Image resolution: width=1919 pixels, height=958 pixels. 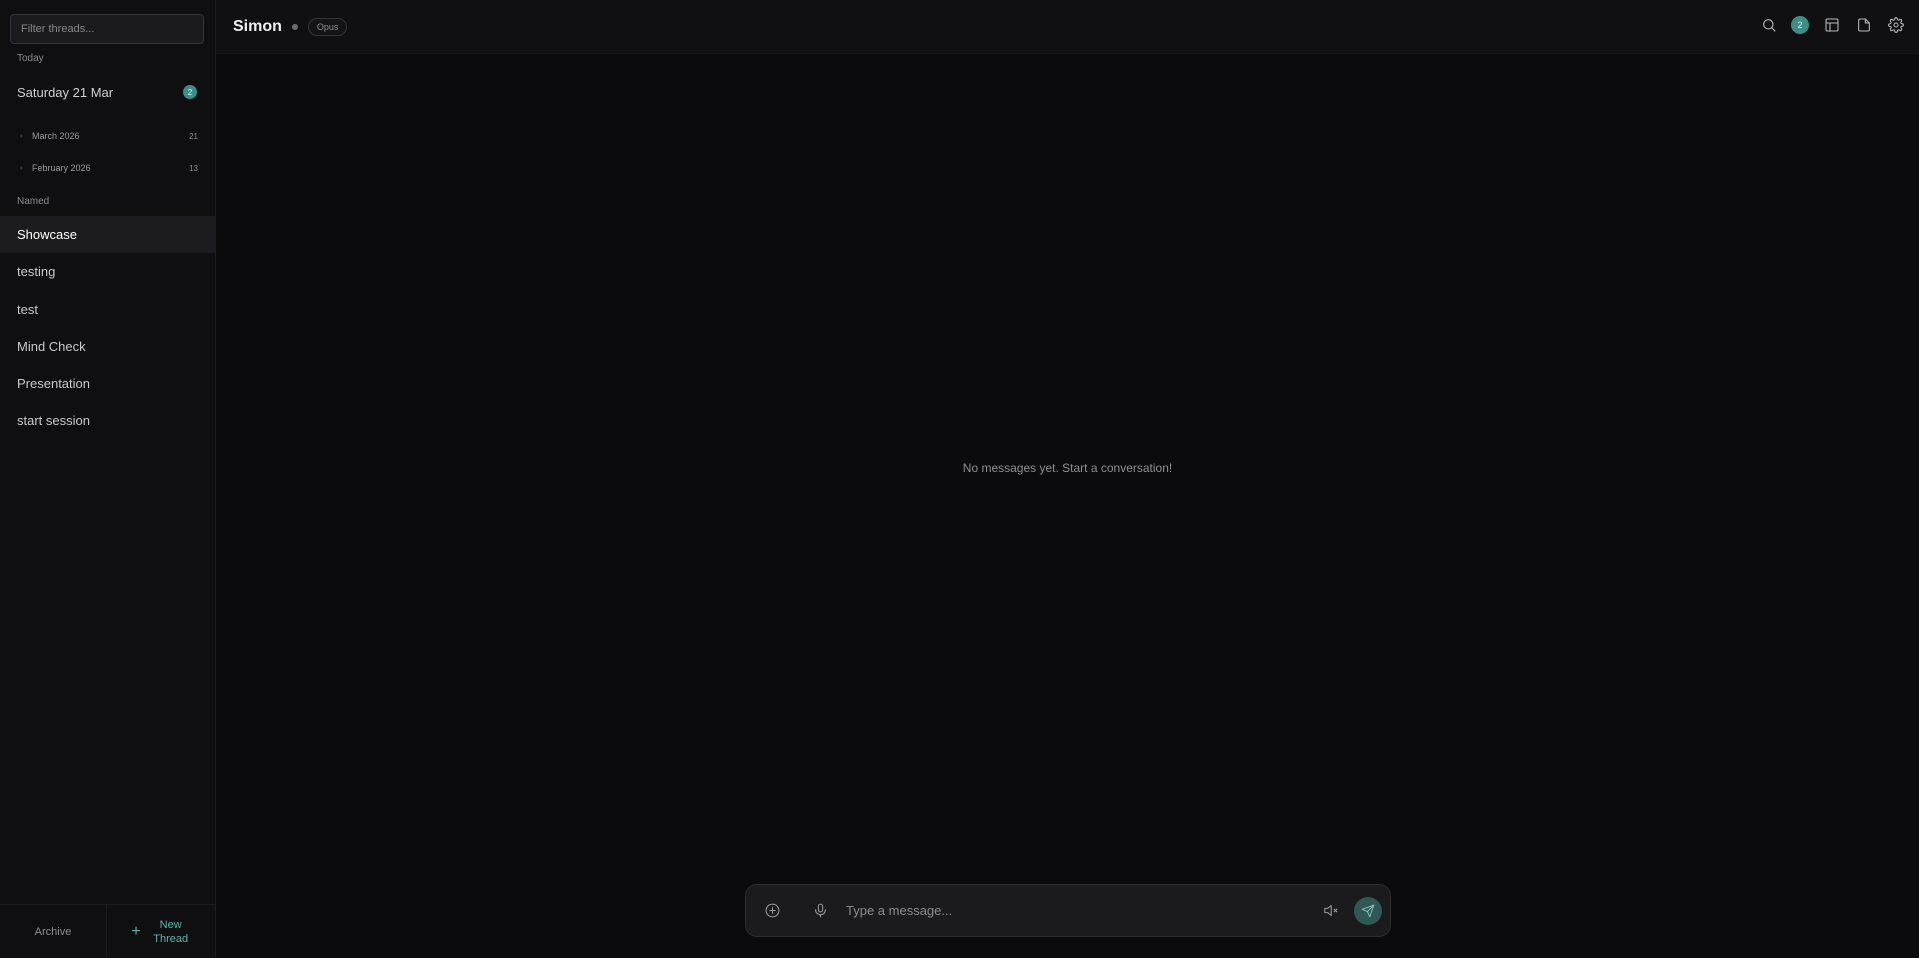 I want to click on microphone-icon, so click(x=820, y=911).